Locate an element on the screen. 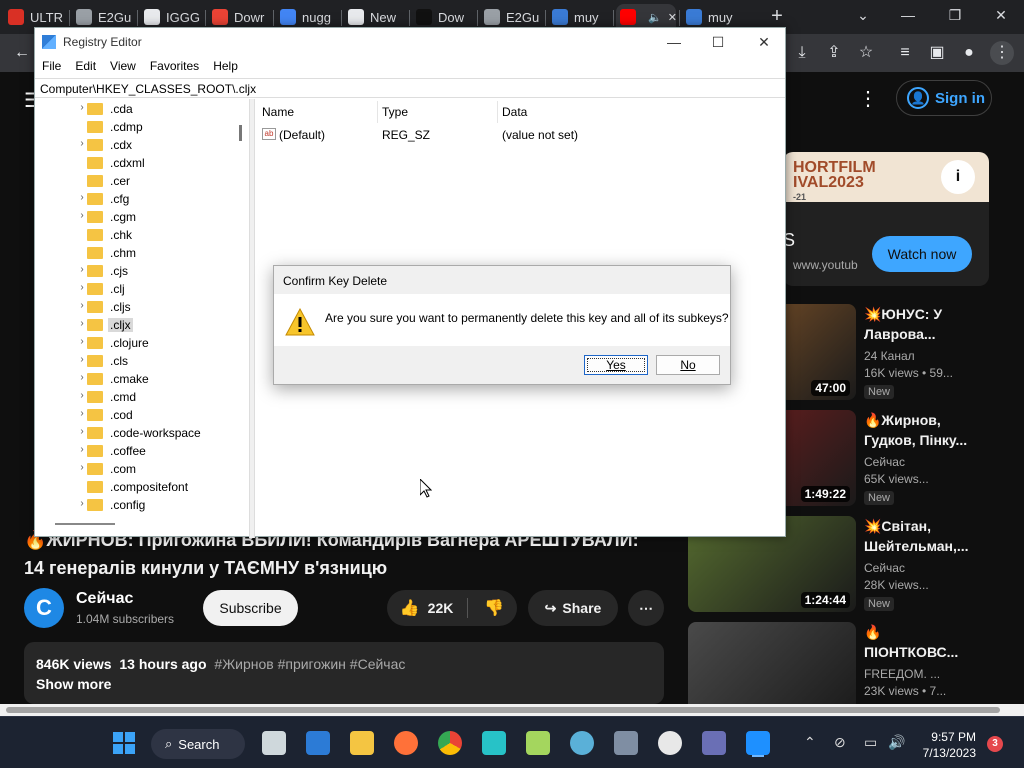  tree-item: › .cfg is located at coordinates (135, 199).